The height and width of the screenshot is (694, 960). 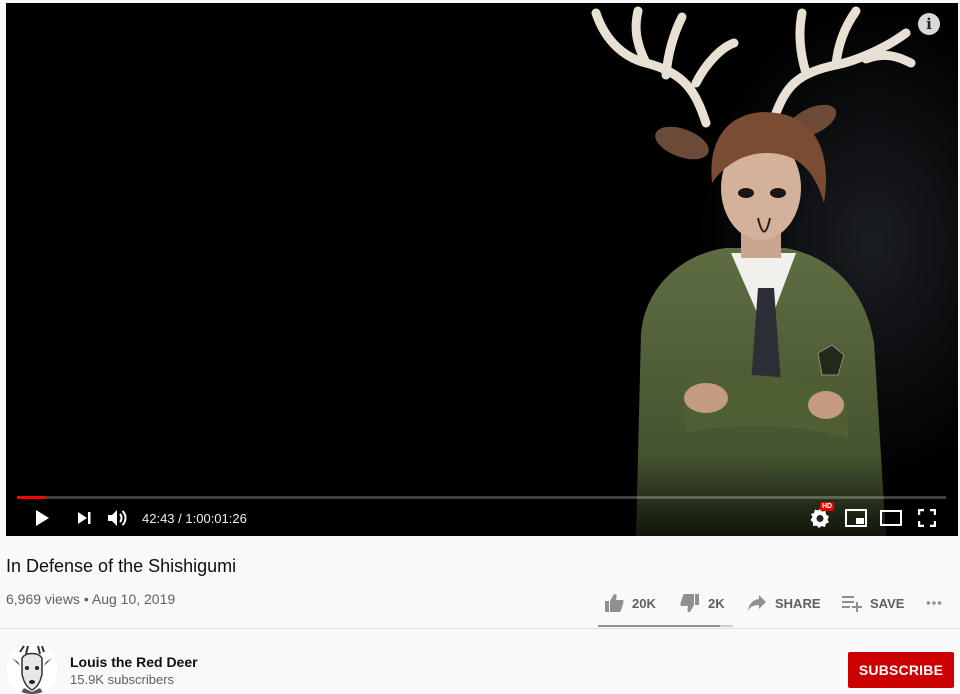 What do you see at coordinates (133, 599) in the screenshot?
I see `upload-date: Aug 10, 2019` at bounding box center [133, 599].